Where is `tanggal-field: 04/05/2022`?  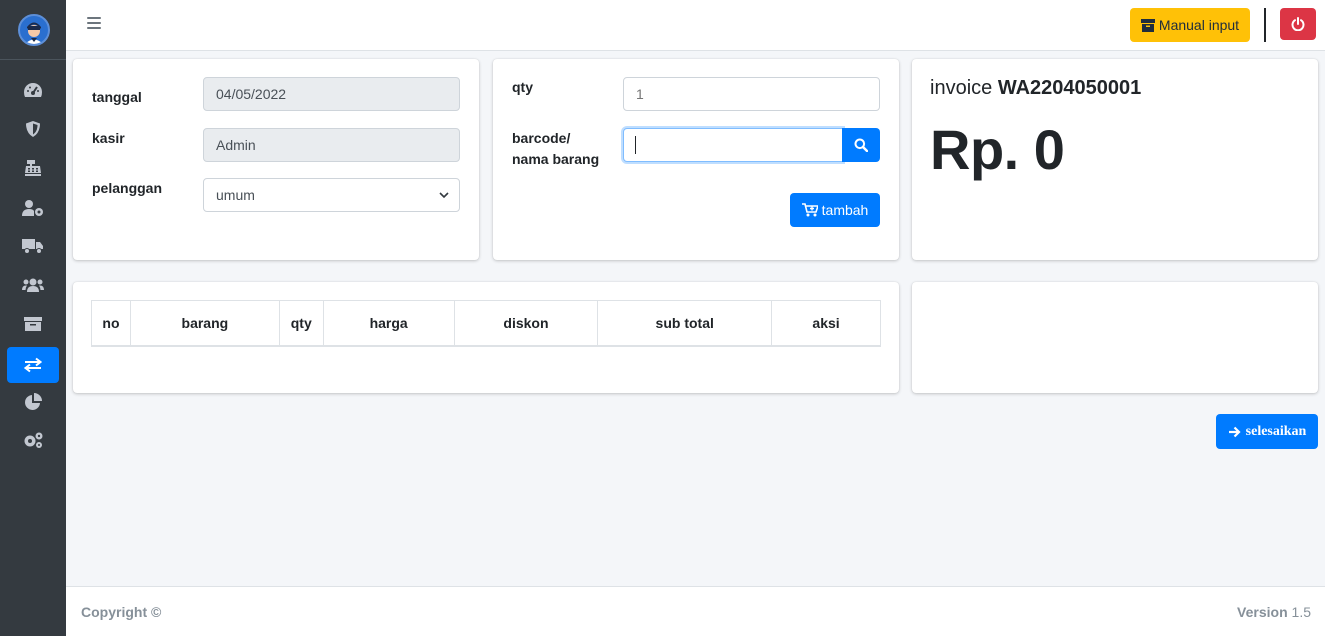
tanggal-field: 04/05/2022 is located at coordinates (331, 94).